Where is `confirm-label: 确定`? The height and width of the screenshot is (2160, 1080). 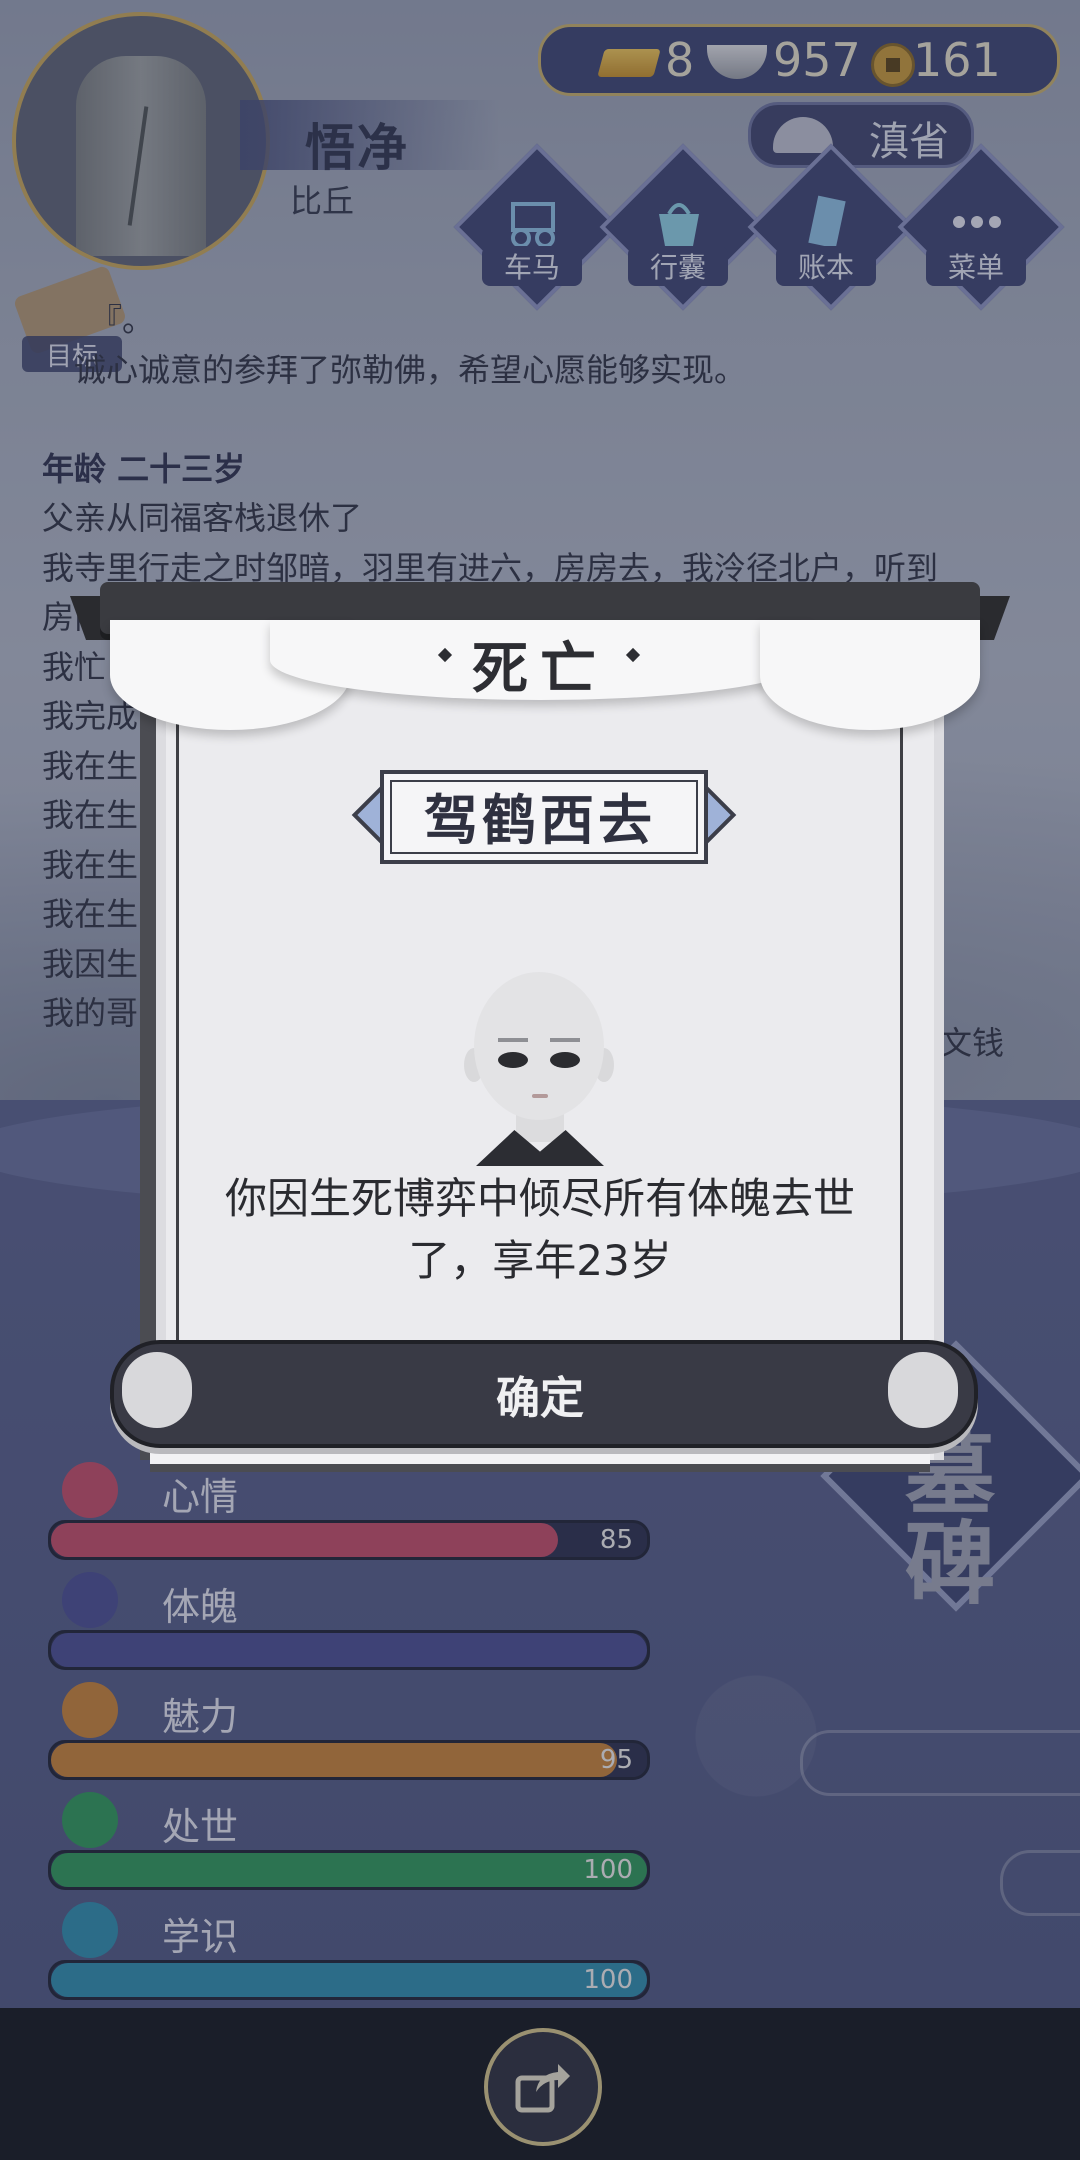 confirm-label: 确定 is located at coordinates (540, 1394).